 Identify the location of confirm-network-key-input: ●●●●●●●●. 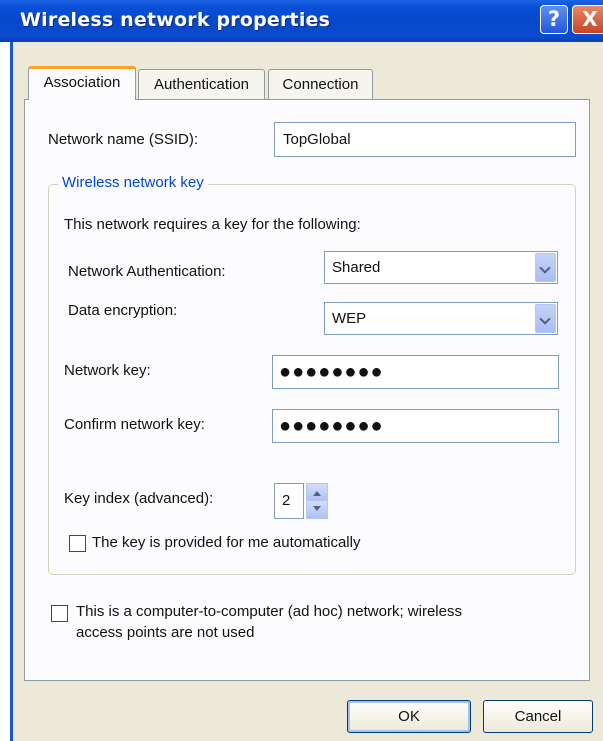
(415, 426).